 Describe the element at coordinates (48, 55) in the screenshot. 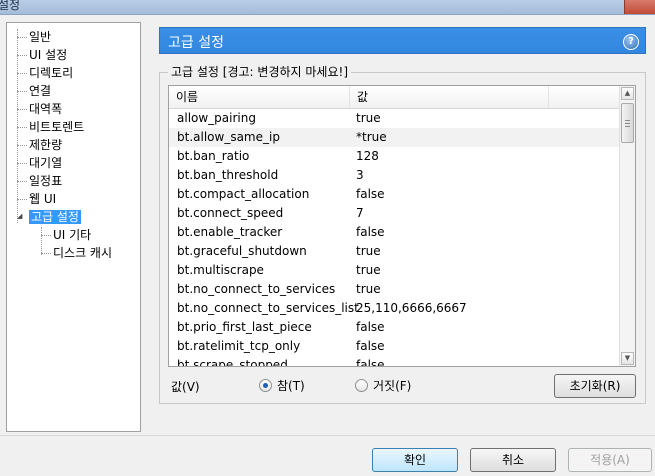

I see `tree-item-label: UI 설정` at that location.